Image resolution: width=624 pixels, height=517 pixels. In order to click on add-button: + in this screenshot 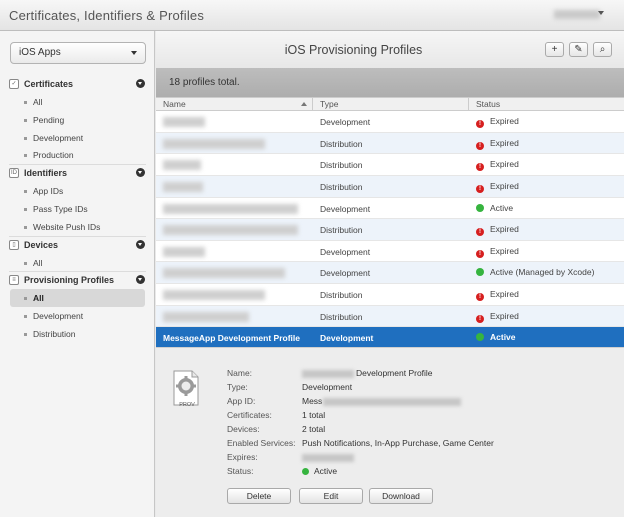, I will do `click(554, 49)`.